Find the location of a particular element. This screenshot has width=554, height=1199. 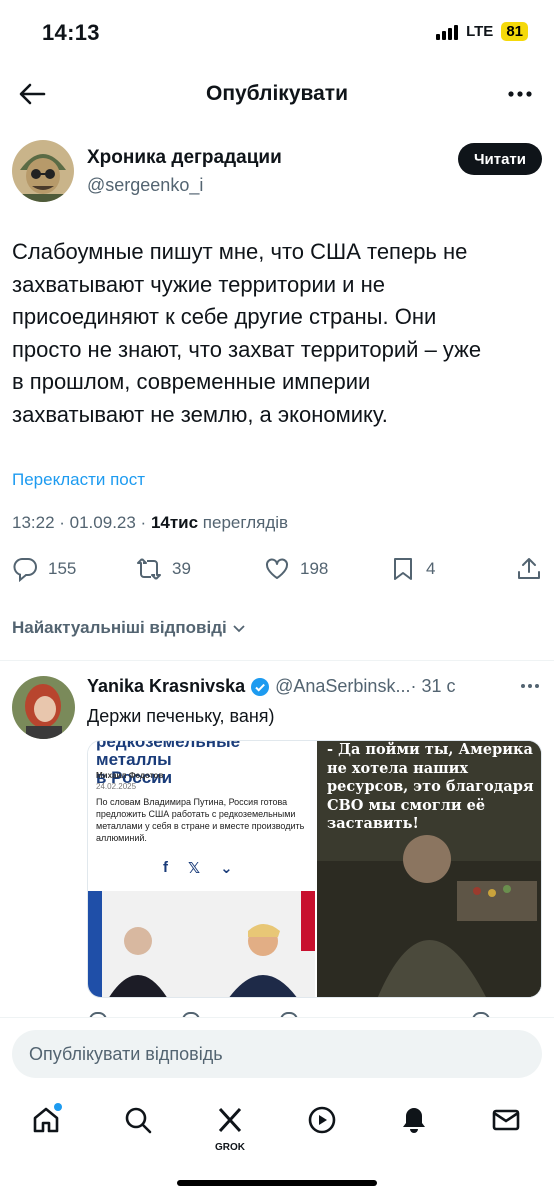

author-avatar is located at coordinates (43, 171).